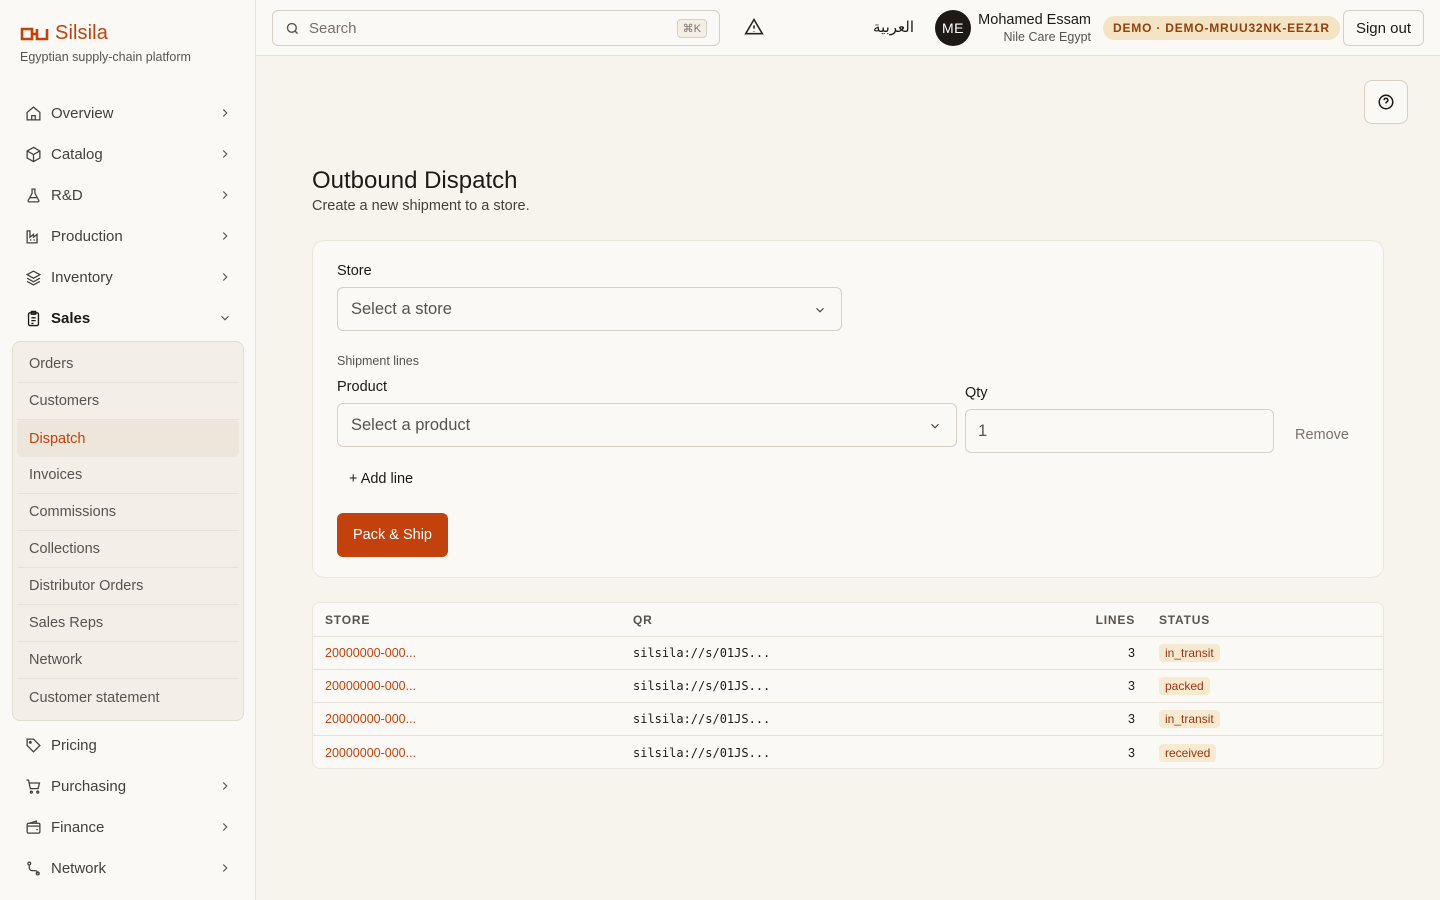  Describe the element at coordinates (128, 549) in the screenshot. I see `subnav-item-collections: Collections` at that location.